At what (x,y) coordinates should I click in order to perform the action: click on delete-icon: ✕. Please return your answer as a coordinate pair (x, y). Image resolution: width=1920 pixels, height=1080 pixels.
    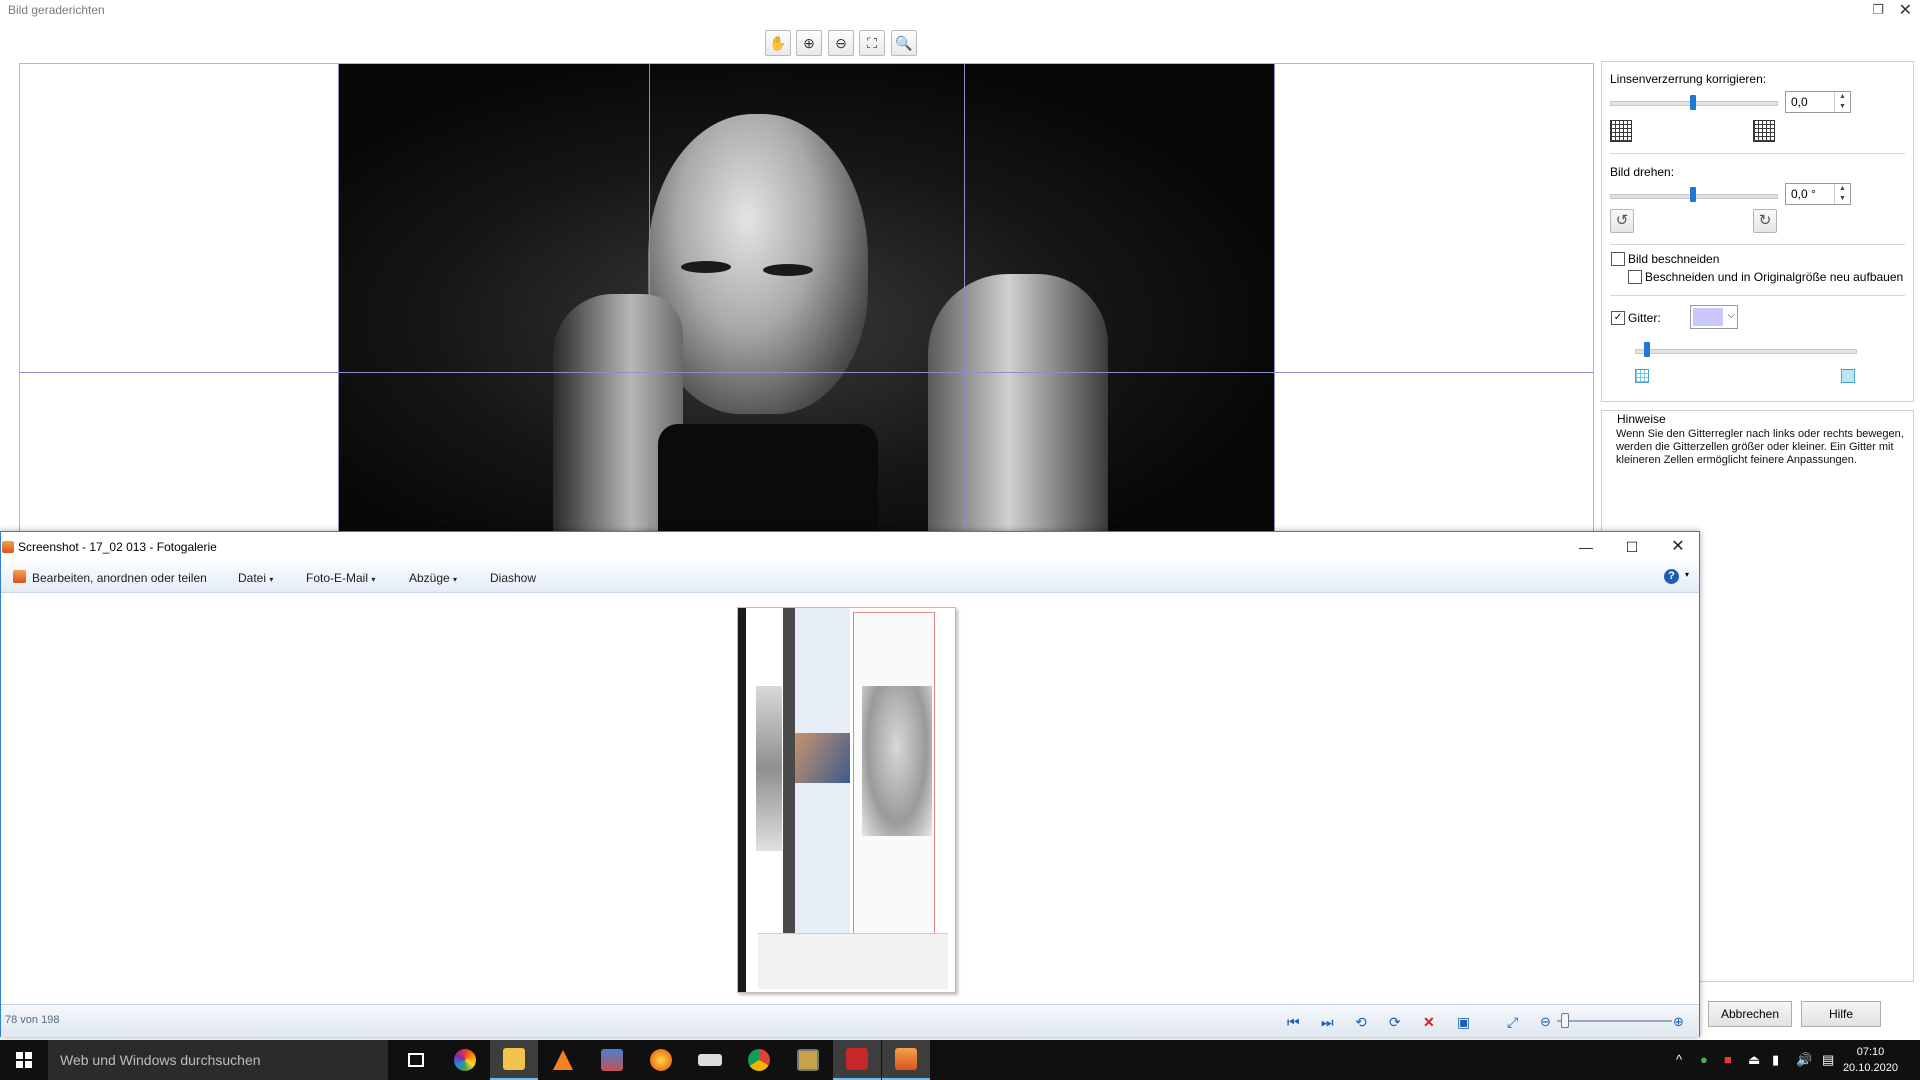
    Looking at the image, I should click on (1429, 1022).